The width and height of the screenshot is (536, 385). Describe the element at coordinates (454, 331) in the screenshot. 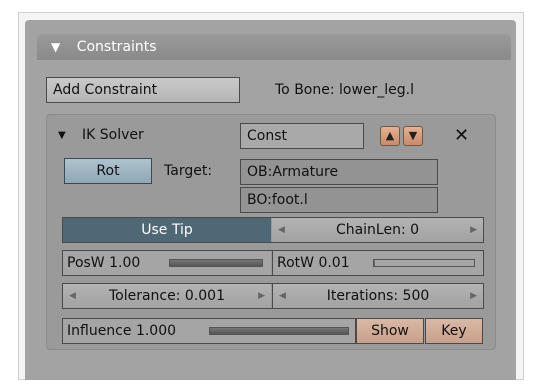

I see `key-button: Key` at that location.